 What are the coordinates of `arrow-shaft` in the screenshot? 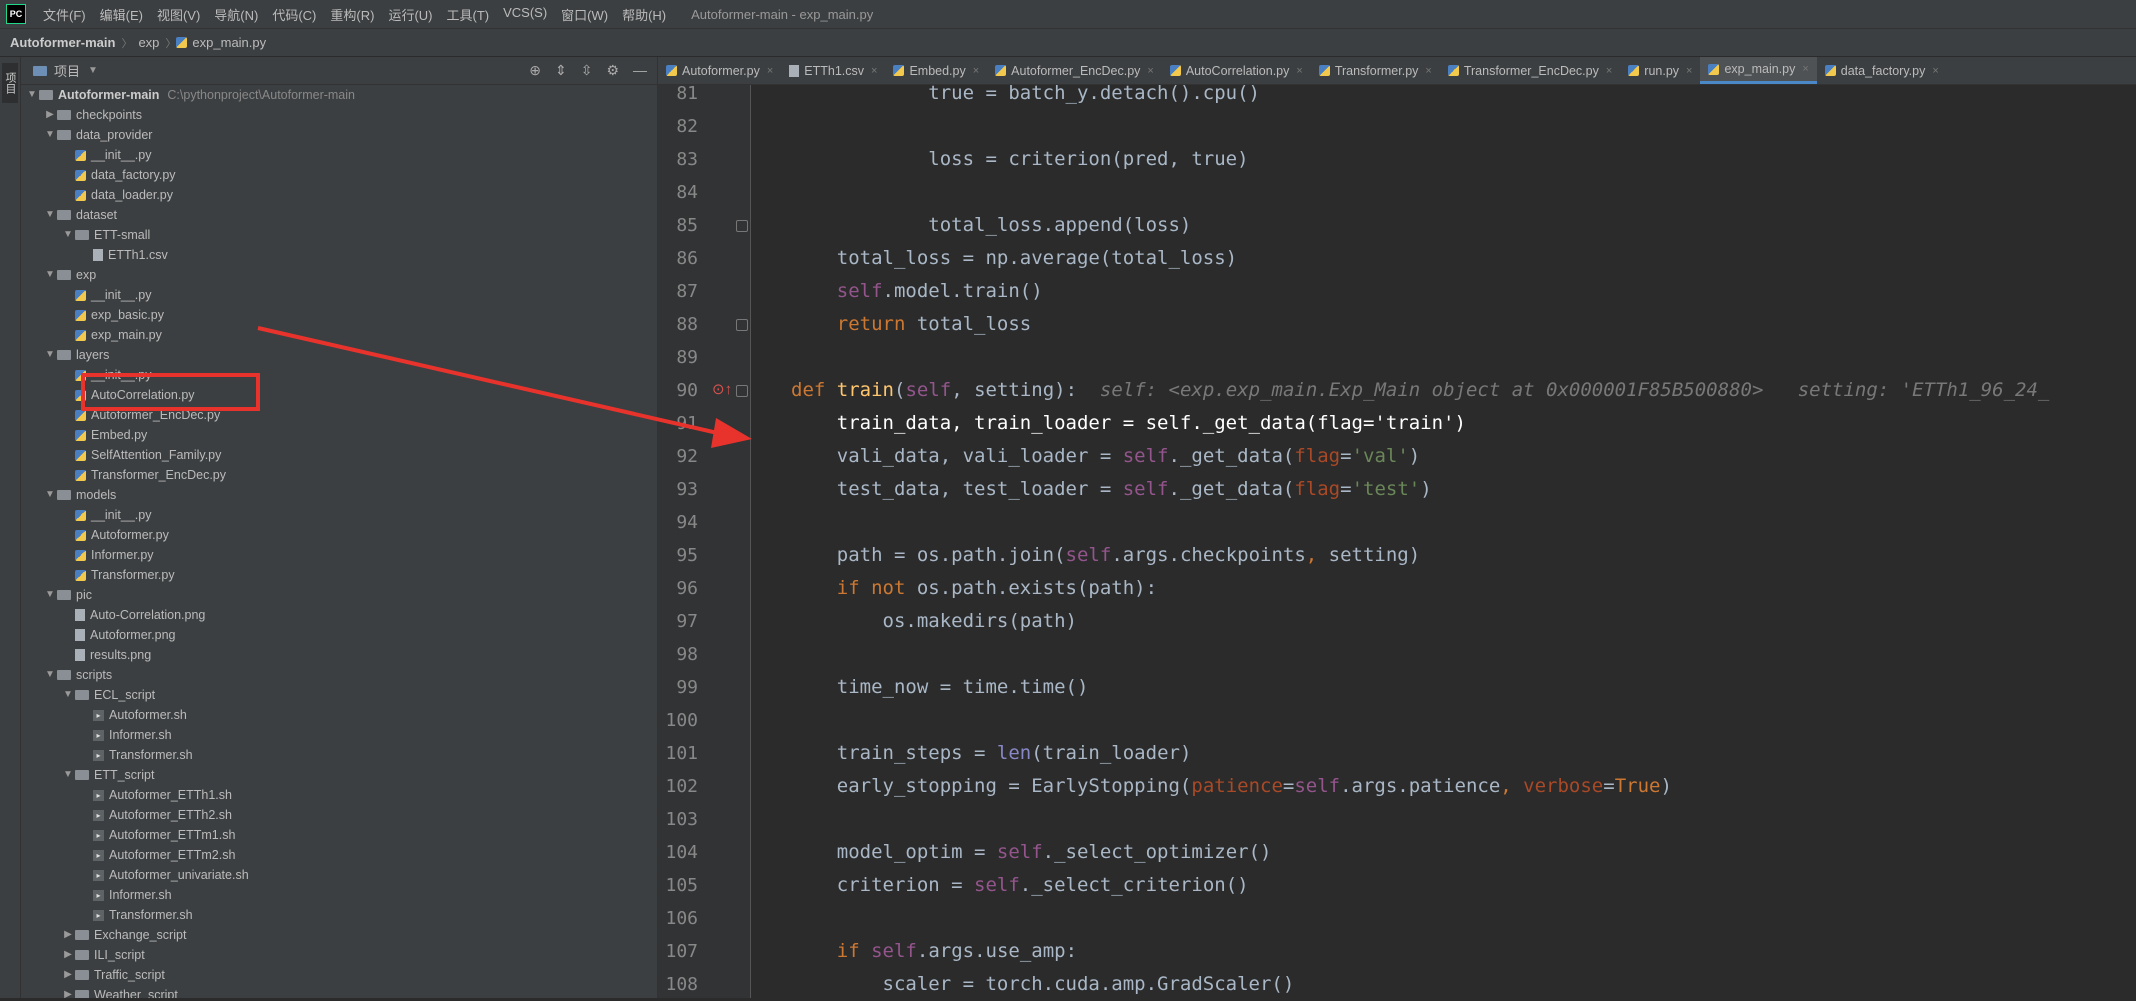 It's located at (490, 381).